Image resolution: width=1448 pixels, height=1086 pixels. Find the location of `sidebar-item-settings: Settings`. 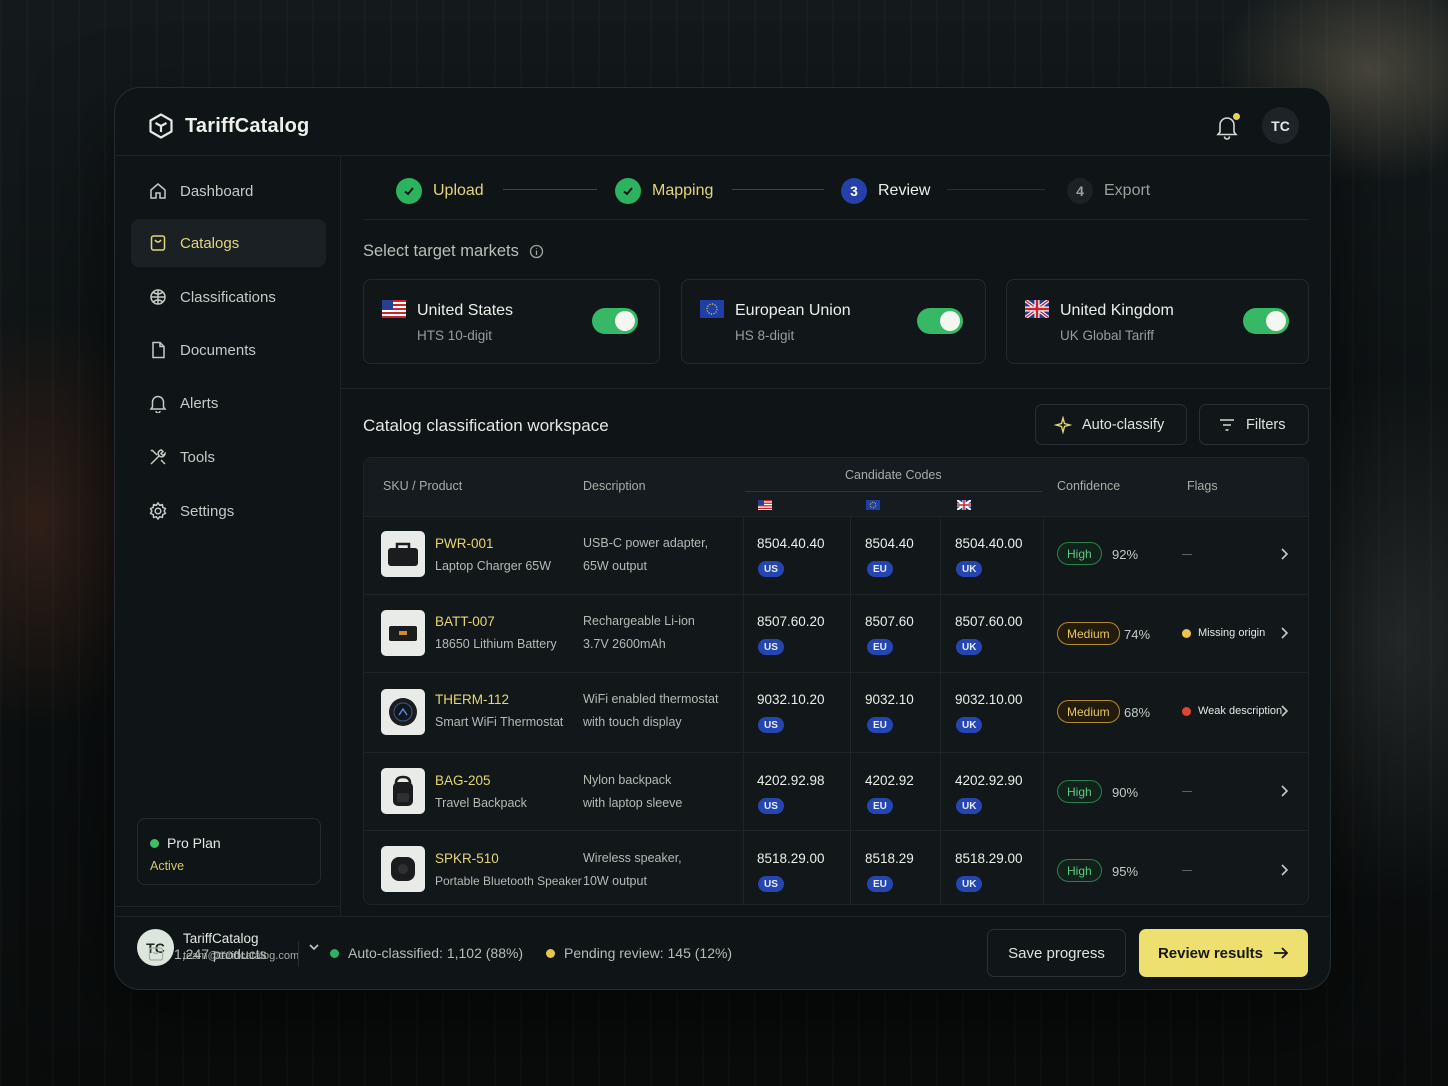

sidebar-item-settings: Settings is located at coordinates (228, 511).